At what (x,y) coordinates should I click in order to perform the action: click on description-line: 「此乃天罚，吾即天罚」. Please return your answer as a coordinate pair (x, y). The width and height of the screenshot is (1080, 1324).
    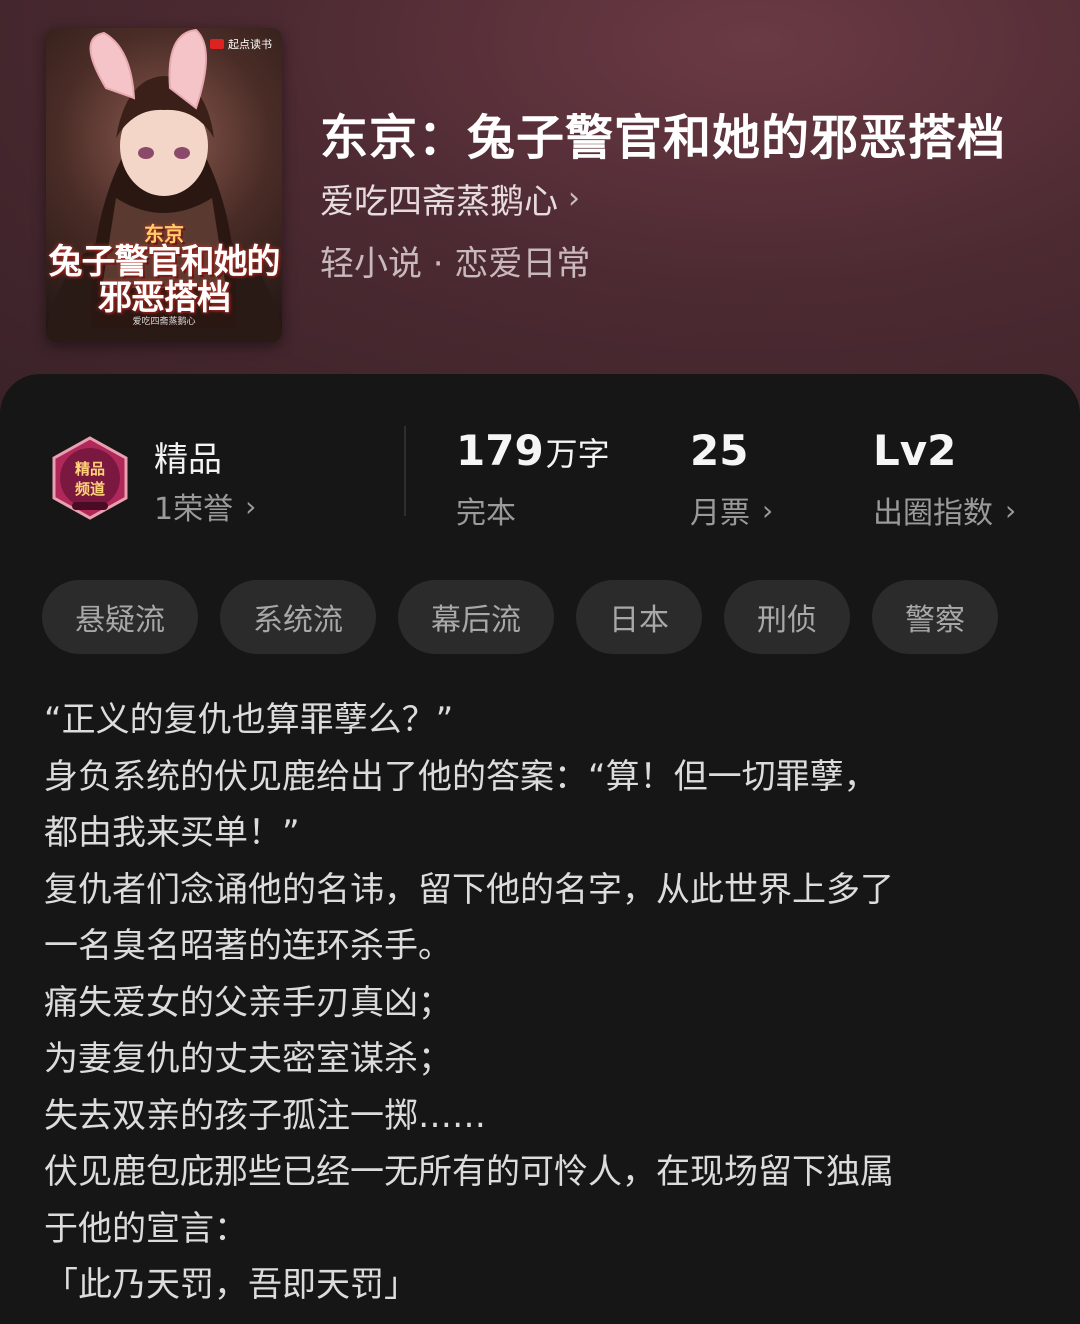
    Looking at the image, I should click on (231, 1285).